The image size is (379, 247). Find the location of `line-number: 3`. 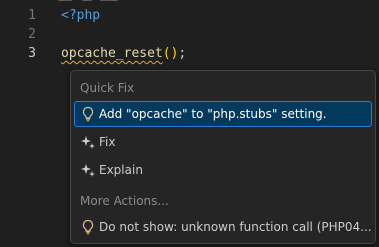

line-number: 3 is located at coordinates (32, 53).